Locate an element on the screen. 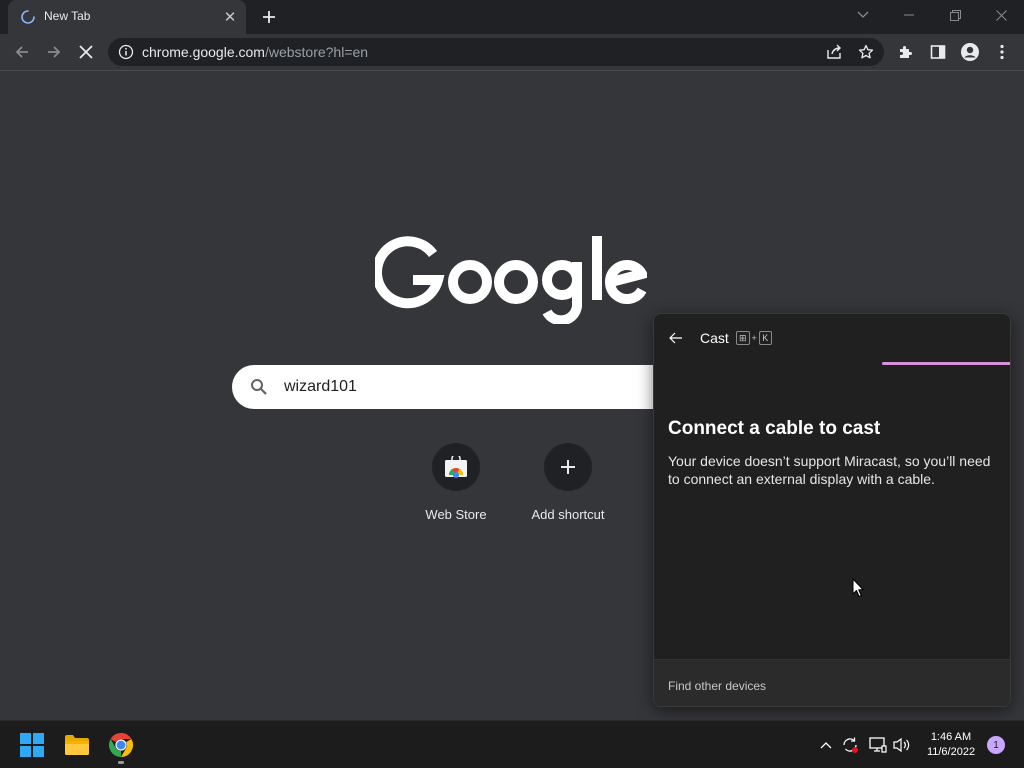  search-icon is located at coordinates (259, 387).